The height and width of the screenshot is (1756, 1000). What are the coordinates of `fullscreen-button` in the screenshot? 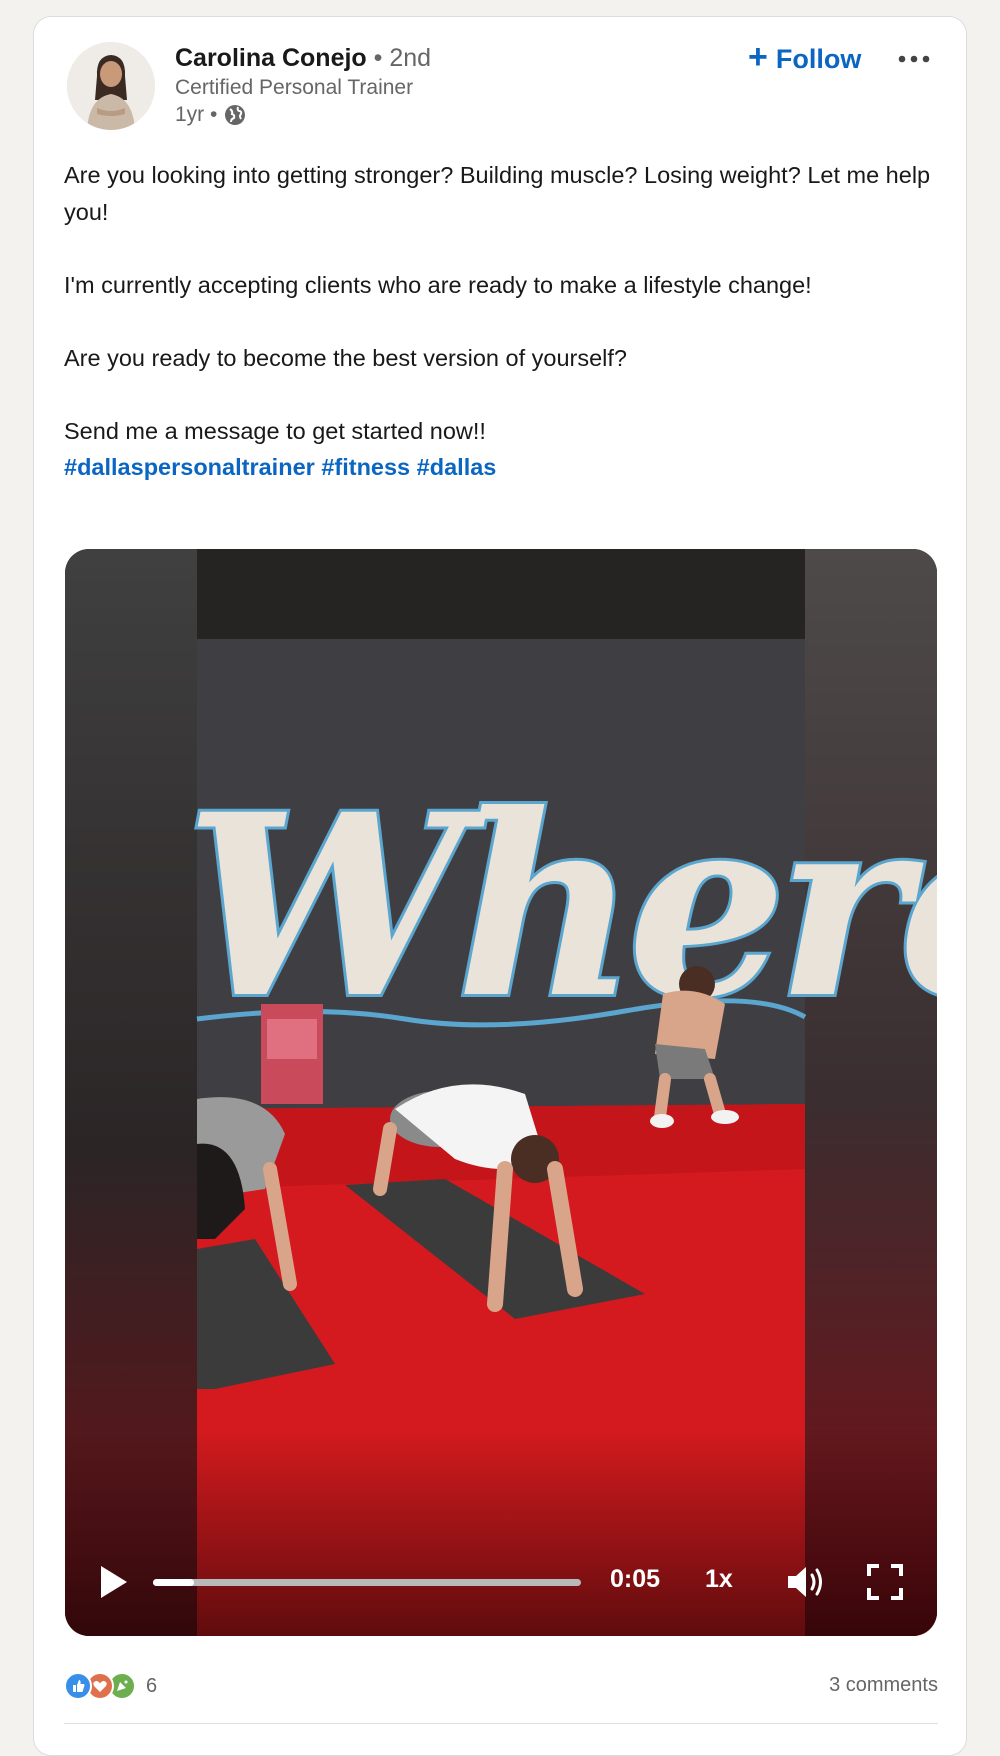 It's located at (885, 1582).